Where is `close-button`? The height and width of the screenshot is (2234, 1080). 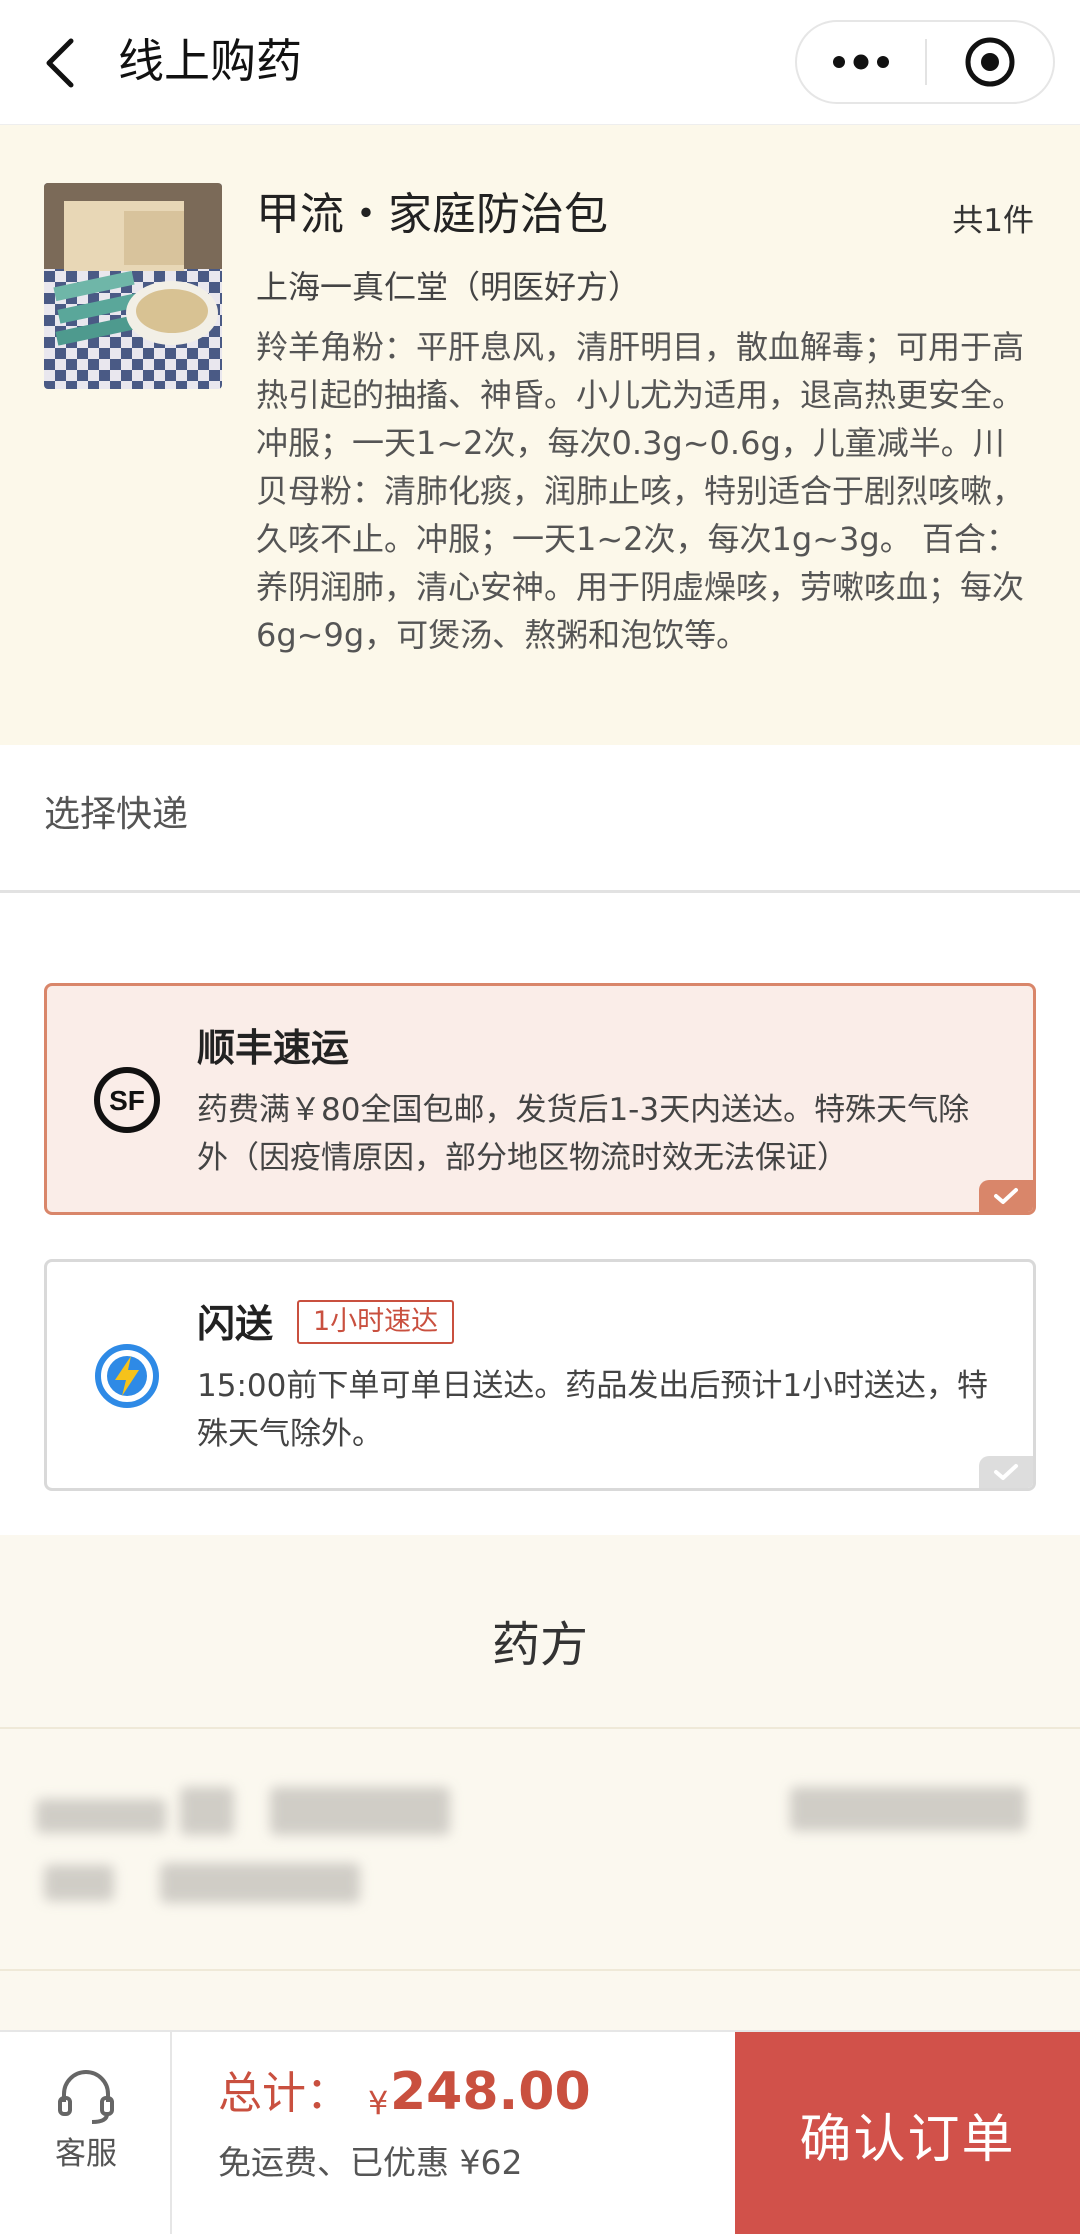
close-button is located at coordinates (990, 62).